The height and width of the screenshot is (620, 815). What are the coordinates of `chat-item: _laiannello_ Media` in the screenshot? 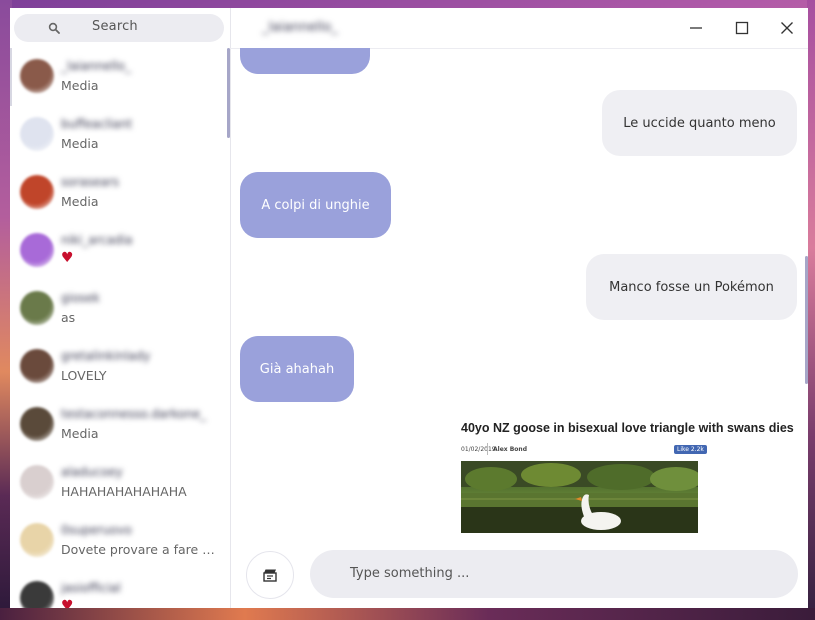 It's located at (120, 77).